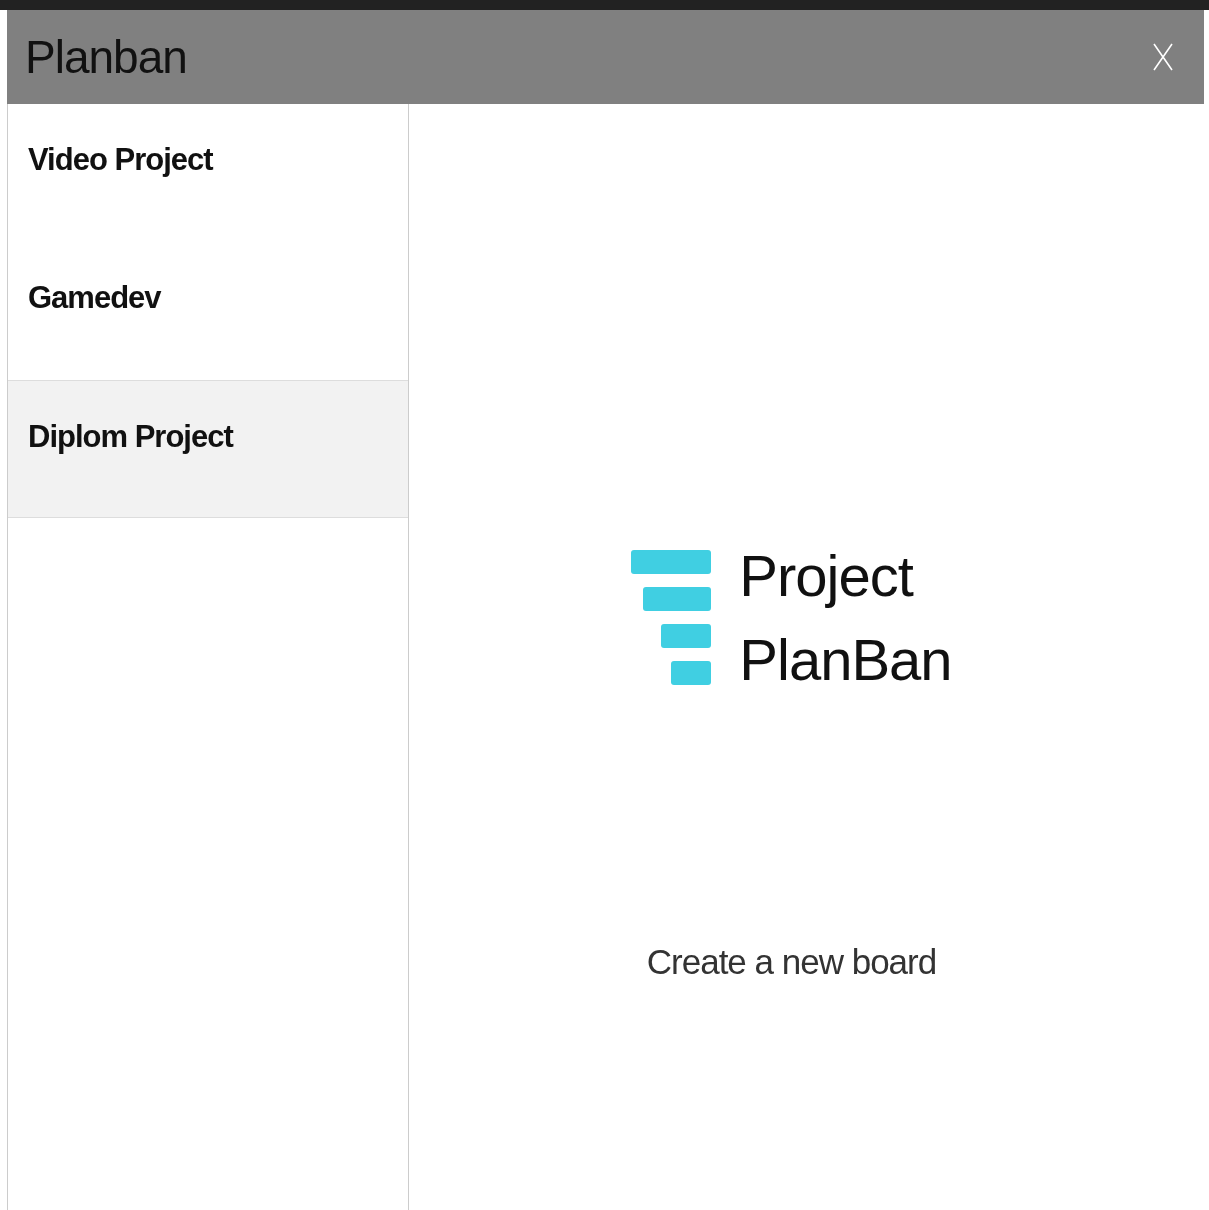 This screenshot has width=1209, height=1210. Describe the element at coordinates (791, 962) in the screenshot. I see `create-board-link: Create a new board` at that location.